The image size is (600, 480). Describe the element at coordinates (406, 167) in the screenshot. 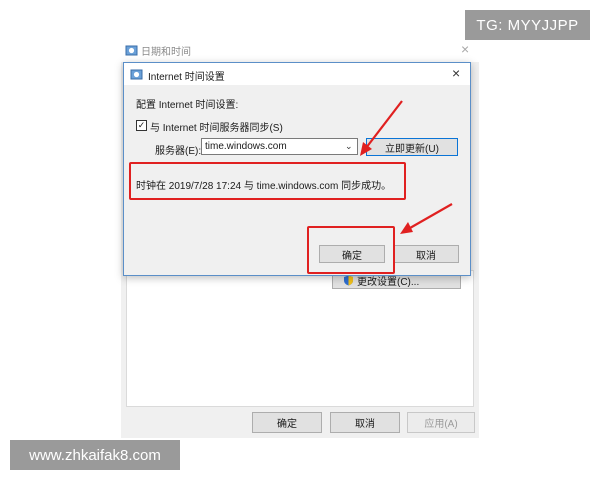

I see `annotation-arrows` at that location.